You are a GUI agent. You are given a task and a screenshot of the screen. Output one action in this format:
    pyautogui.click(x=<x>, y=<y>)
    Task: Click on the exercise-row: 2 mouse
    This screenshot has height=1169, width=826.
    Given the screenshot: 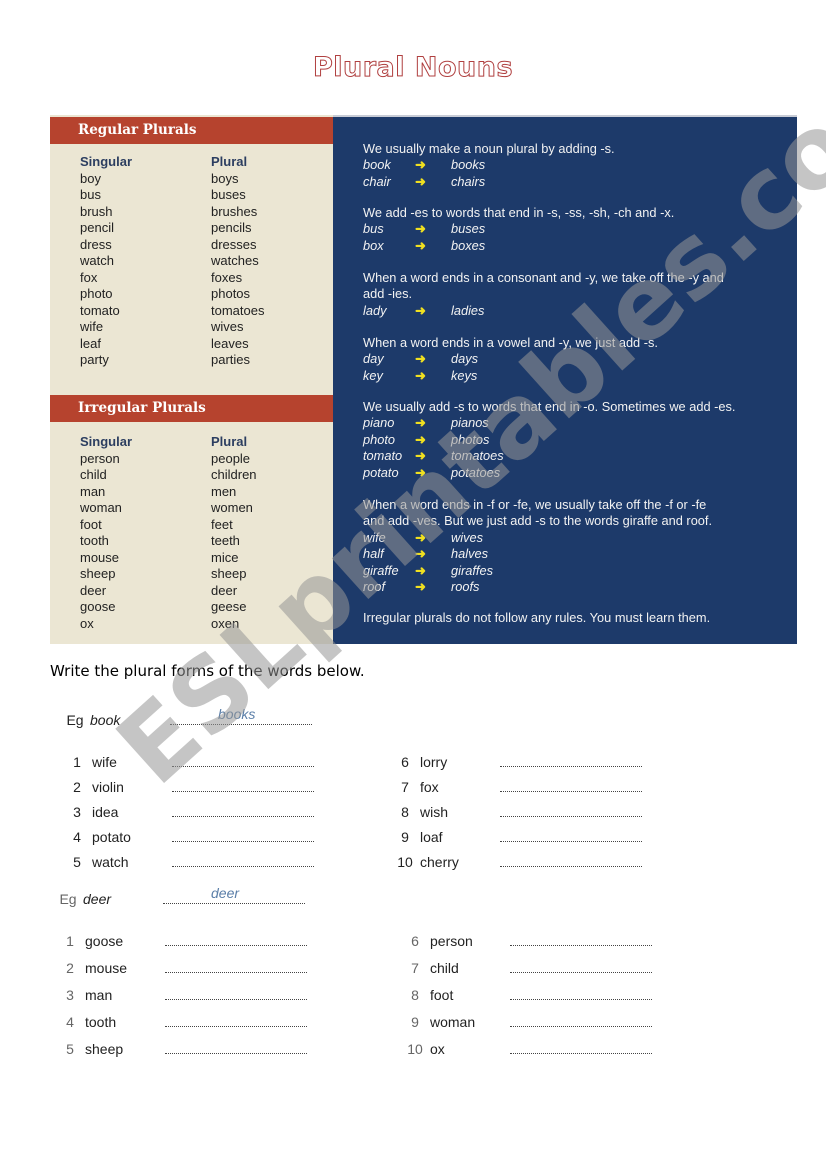 What is the action you would take?
    pyautogui.click(x=181, y=968)
    